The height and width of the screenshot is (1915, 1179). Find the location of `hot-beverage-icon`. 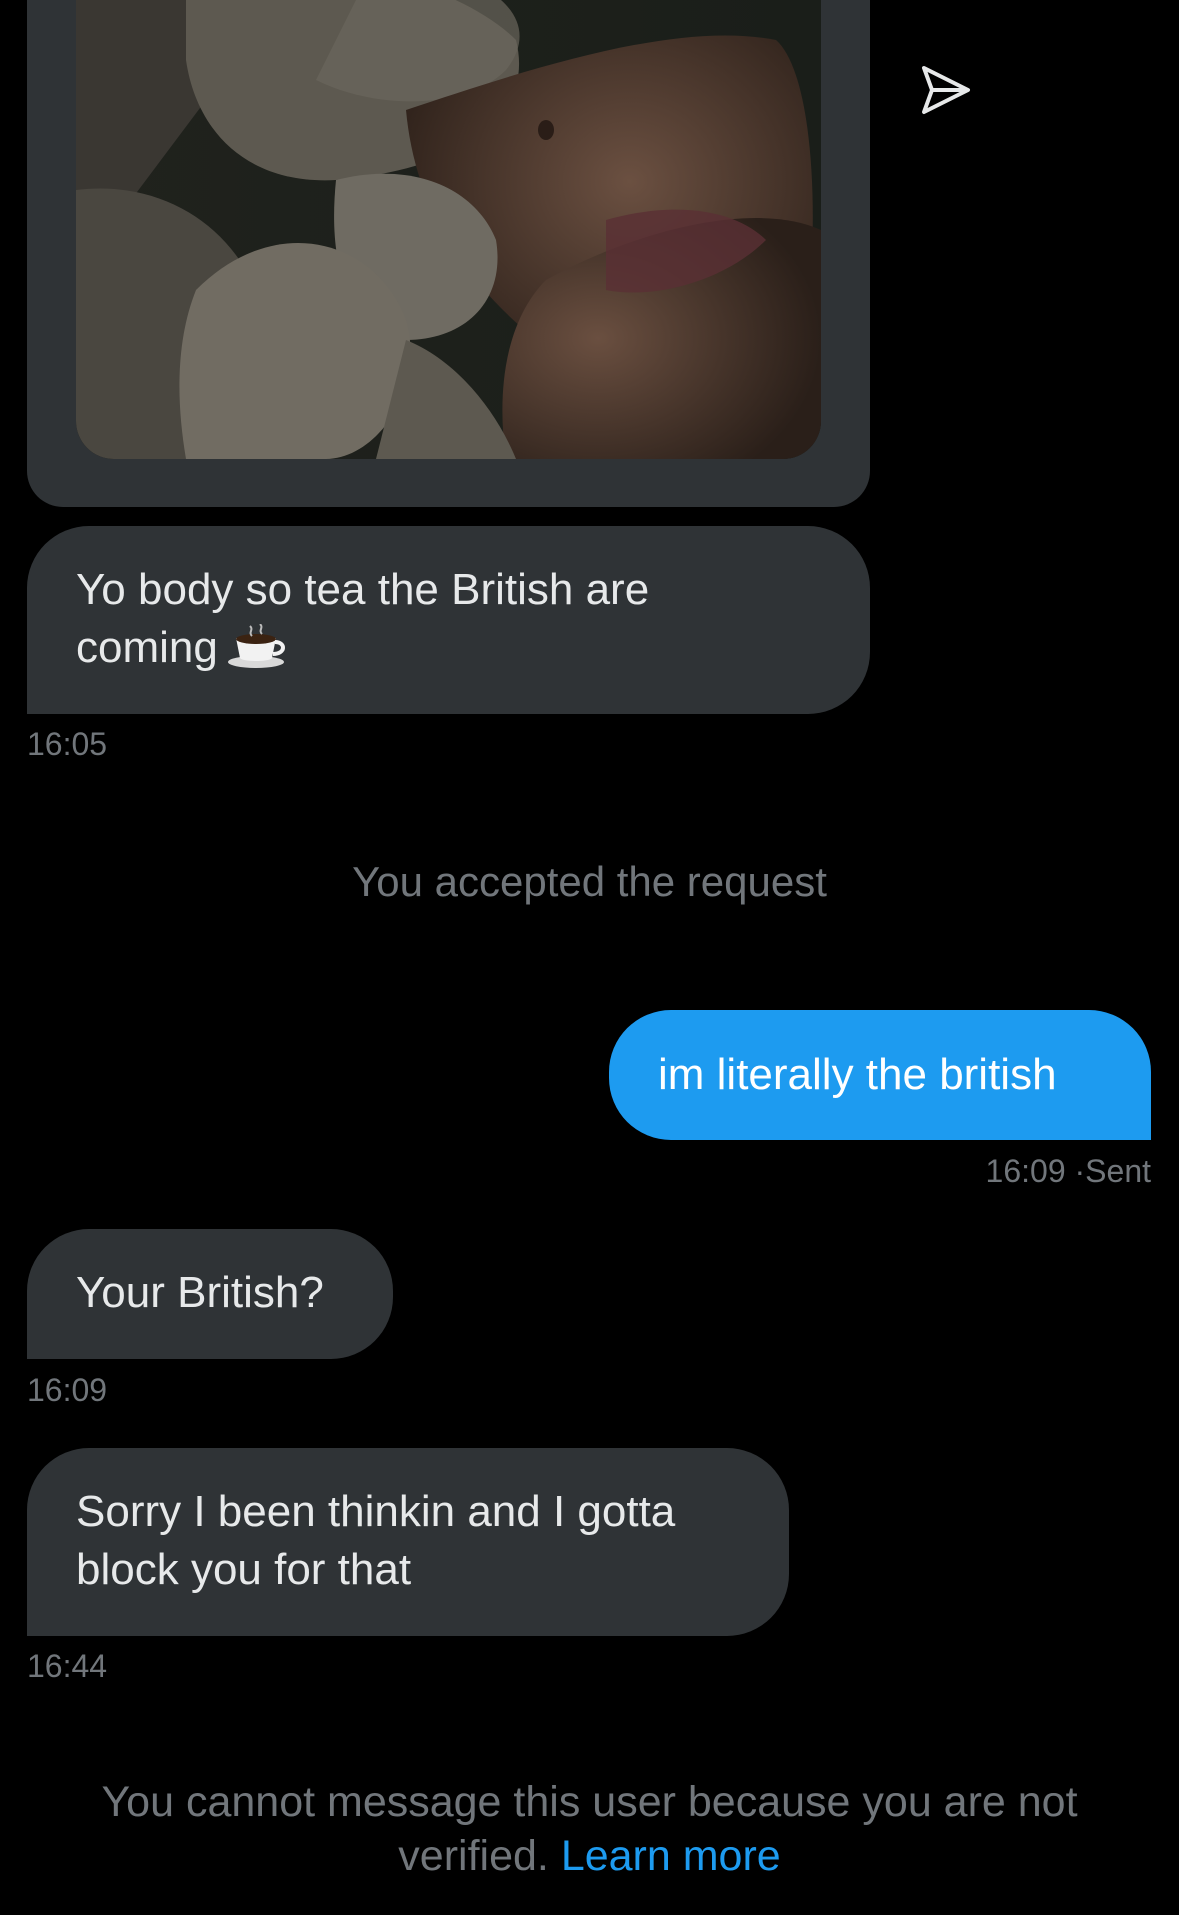

hot-beverage-icon is located at coordinates (257, 653).